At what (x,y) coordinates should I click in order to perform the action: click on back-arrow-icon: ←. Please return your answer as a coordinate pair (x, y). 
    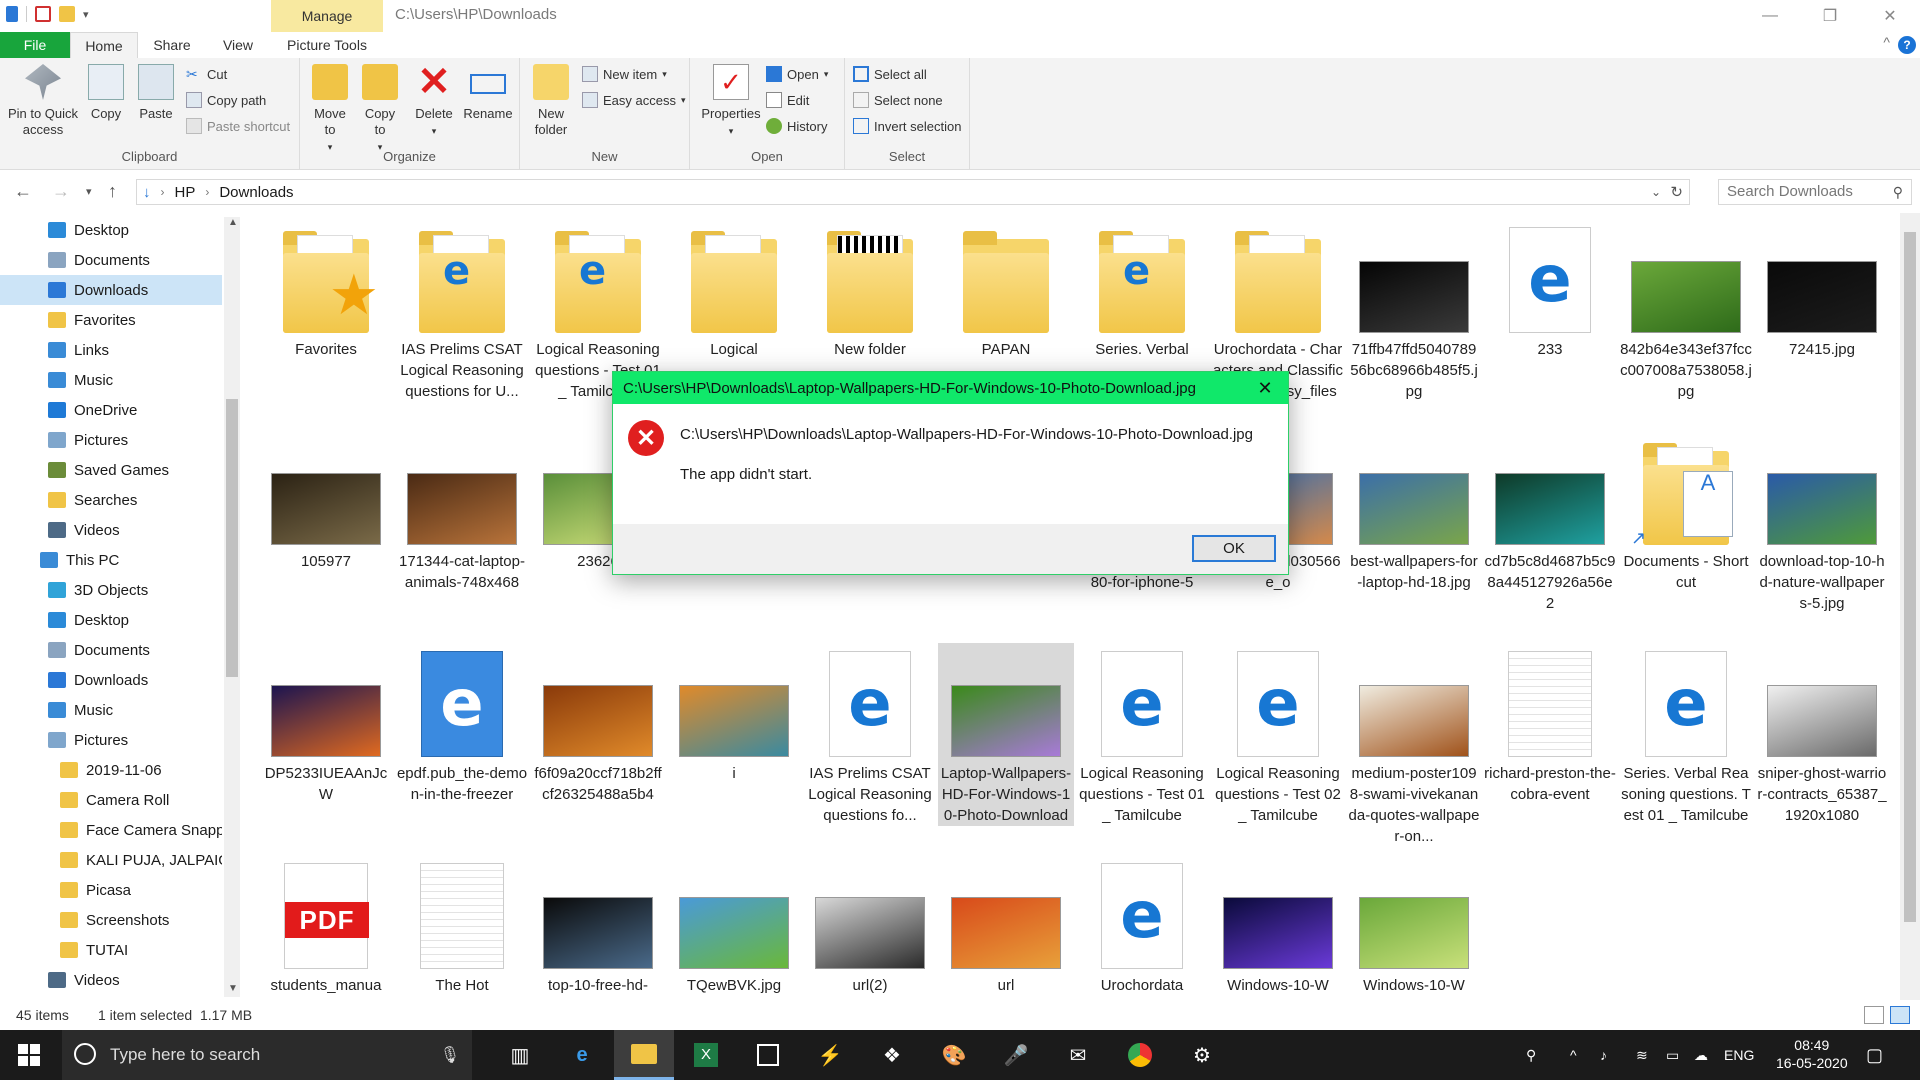
    Looking at the image, I should click on (23, 191).